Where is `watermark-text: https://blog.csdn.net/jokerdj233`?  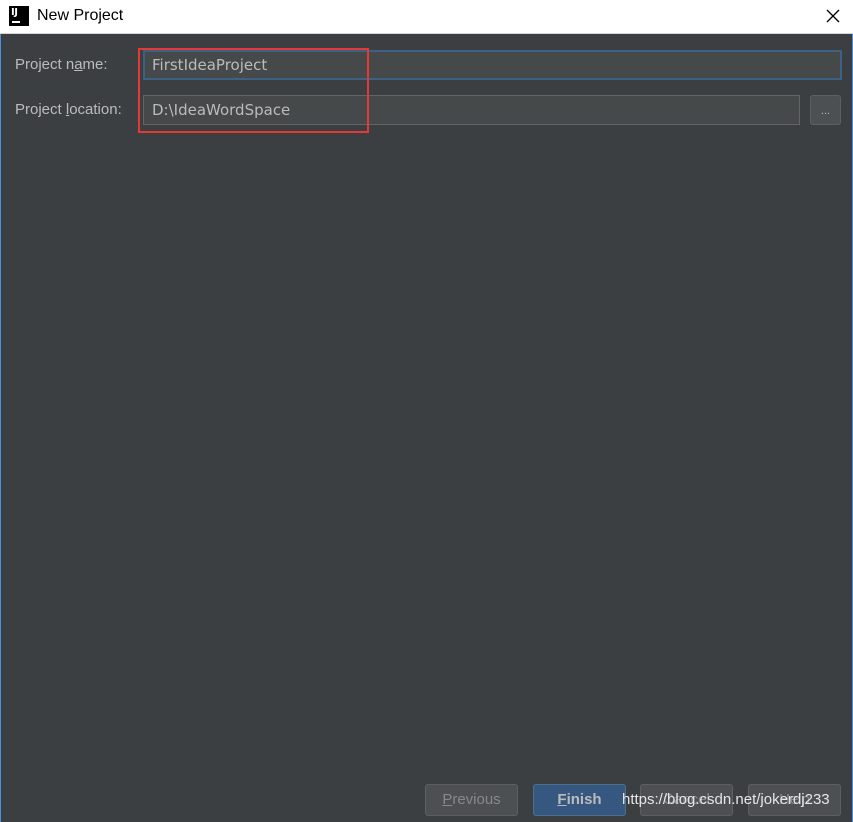
watermark-text: https://blog.csdn.net/jokerdj233 is located at coordinates (726, 799).